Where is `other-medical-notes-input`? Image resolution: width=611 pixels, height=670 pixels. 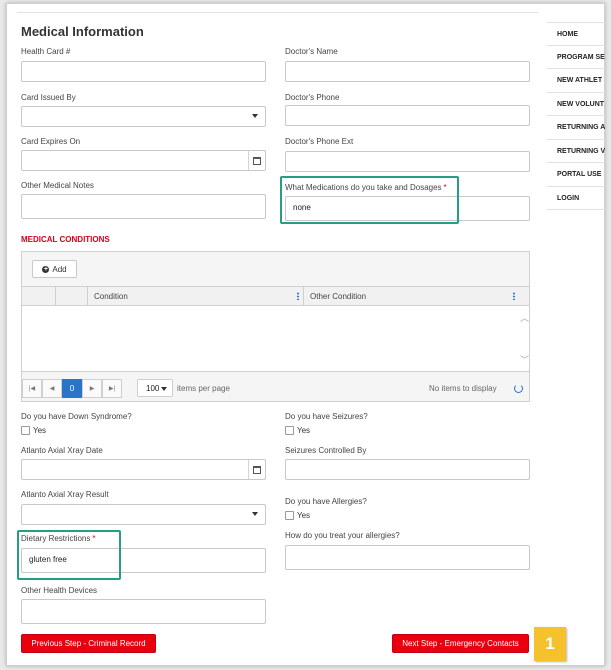
other-medical-notes-input is located at coordinates (143, 206).